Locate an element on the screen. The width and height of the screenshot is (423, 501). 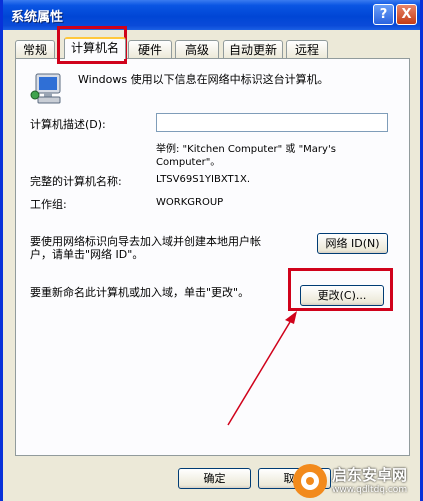
watermark-title: 启东安卓网 is located at coordinates (370, 475).